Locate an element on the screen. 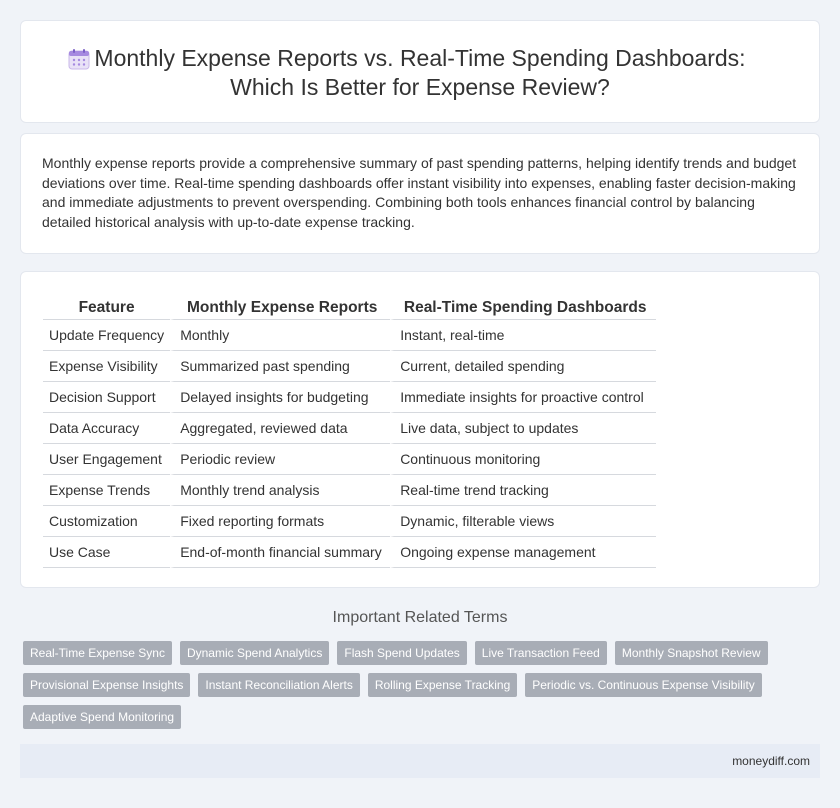  related-term-tag: Rolling Expense Tracking is located at coordinates (442, 685).